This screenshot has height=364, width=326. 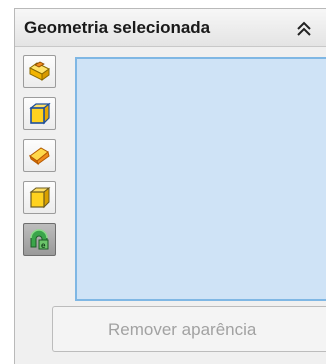 What do you see at coordinates (39, 71) in the screenshot?
I see `select-parts-button` at bounding box center [39, 71].